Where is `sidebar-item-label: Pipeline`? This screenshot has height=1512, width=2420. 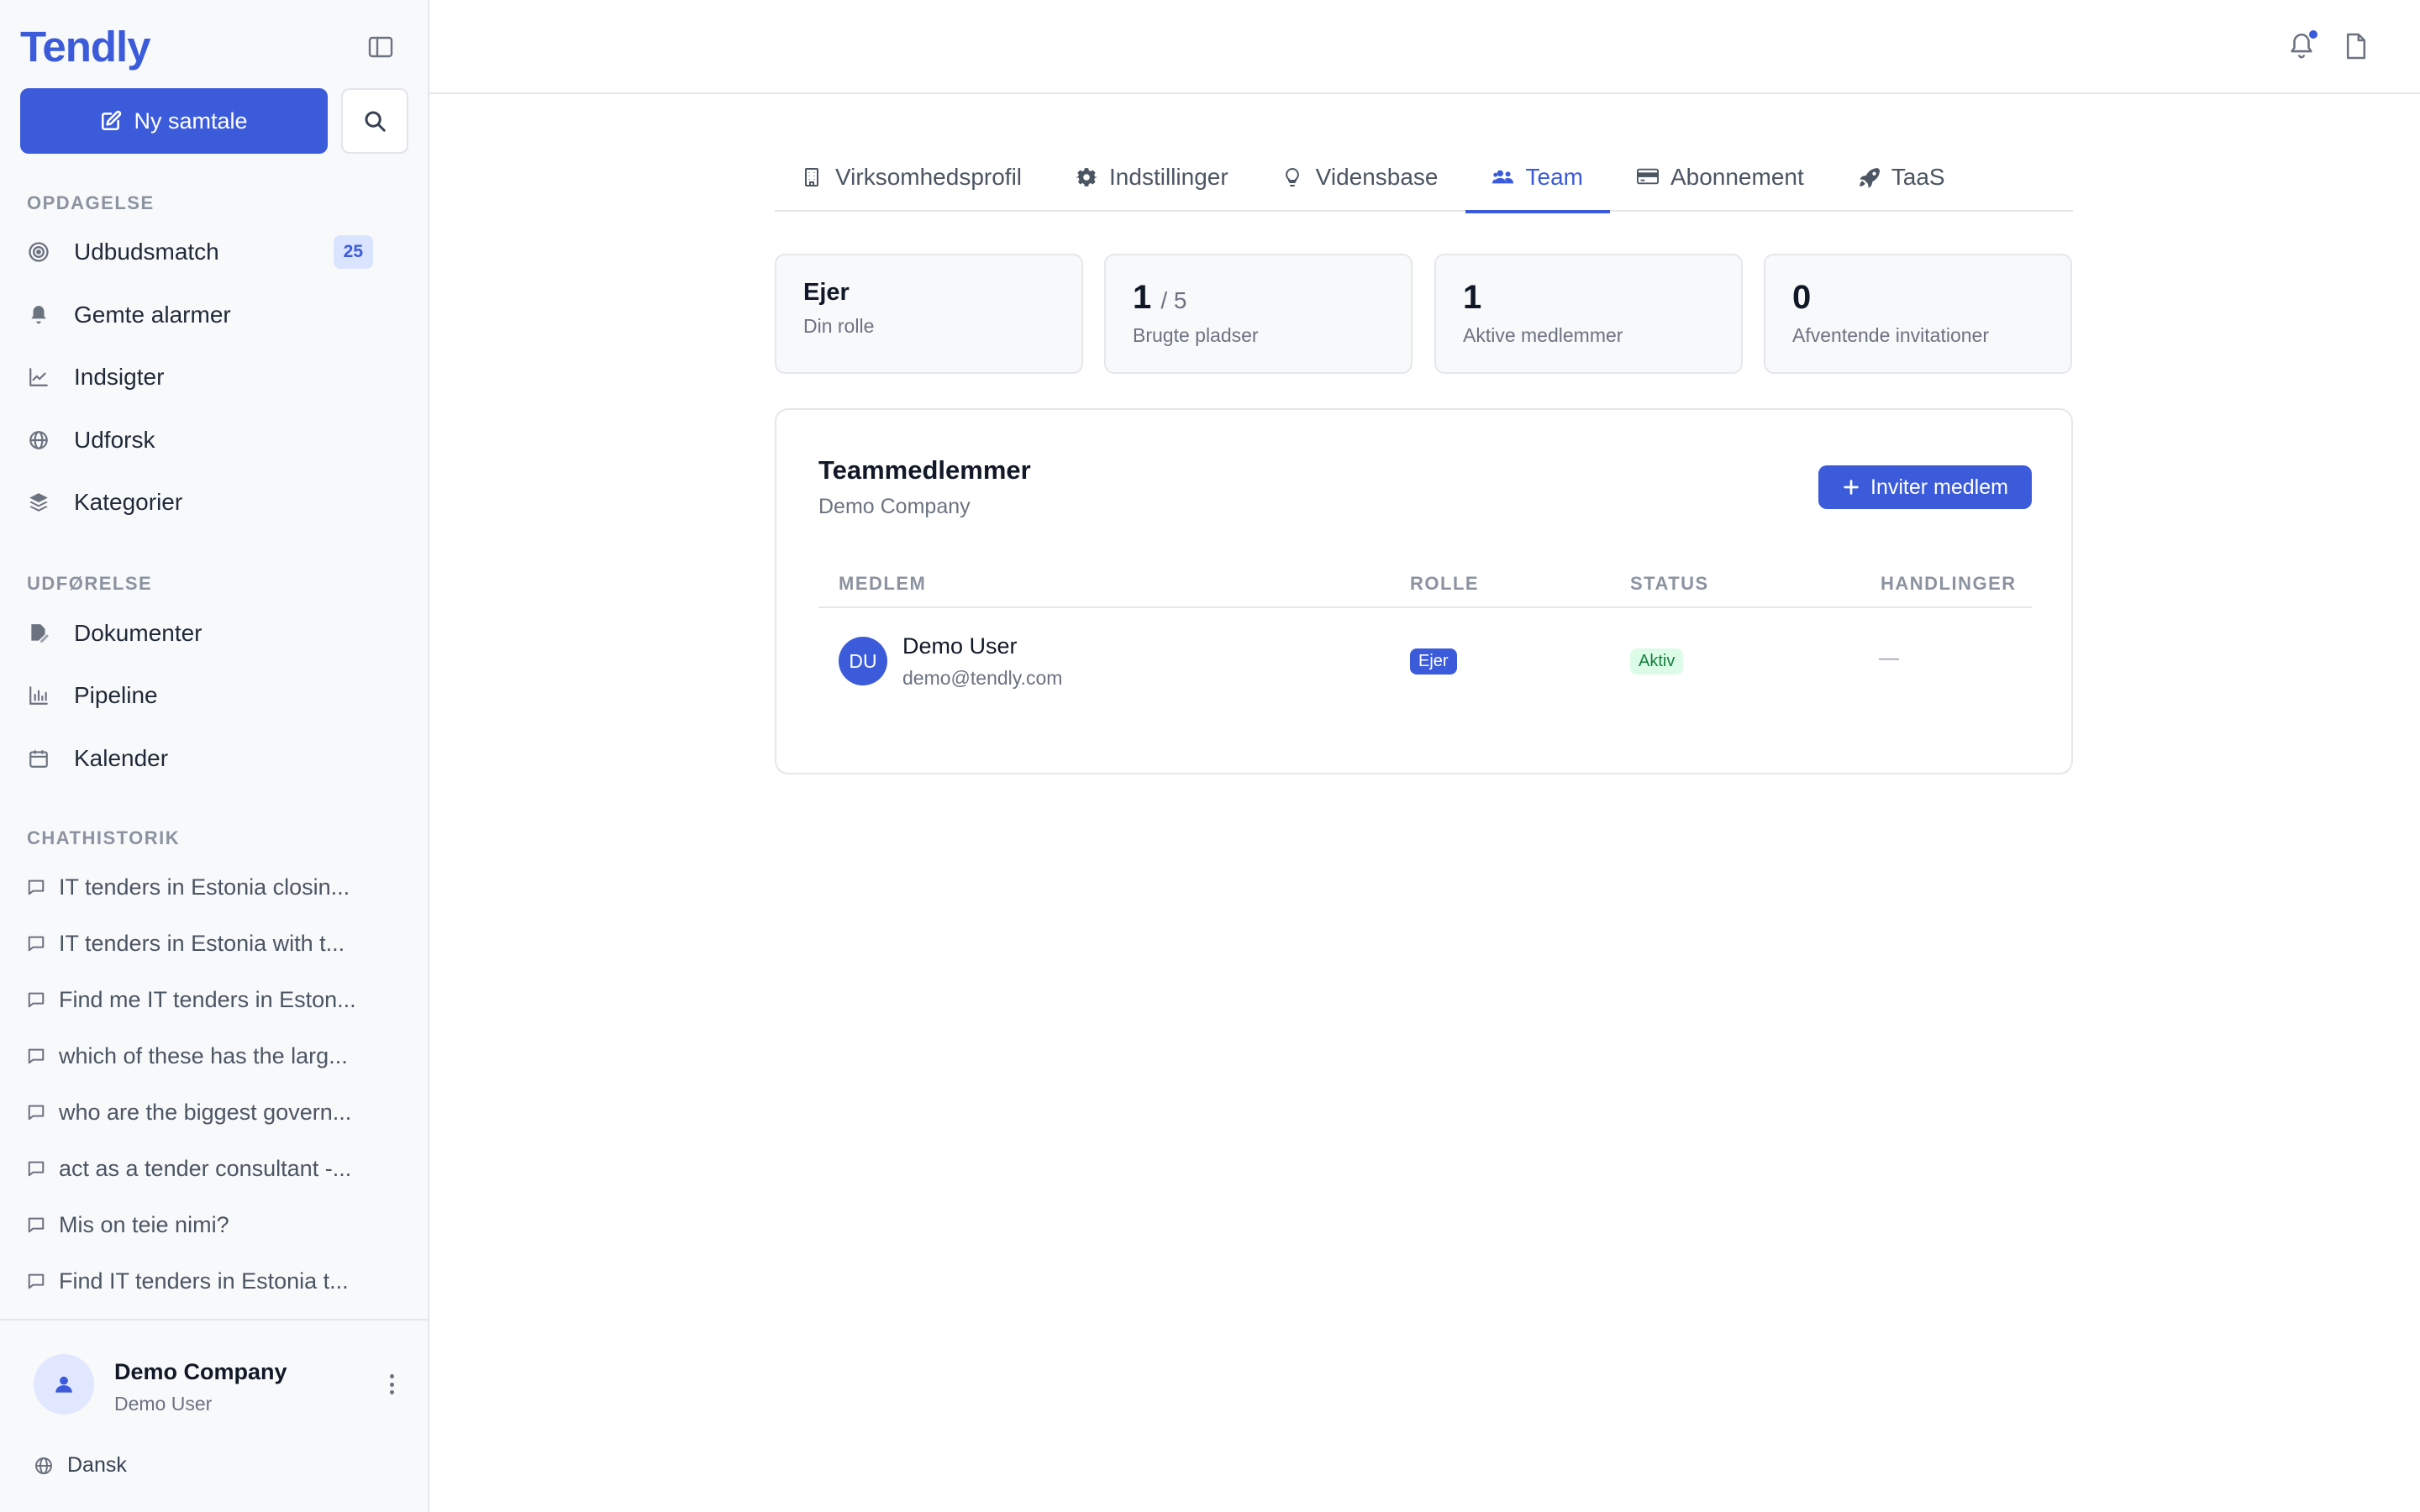 sidebar-item-label: Pipeline is located at coordinates (116, 695).